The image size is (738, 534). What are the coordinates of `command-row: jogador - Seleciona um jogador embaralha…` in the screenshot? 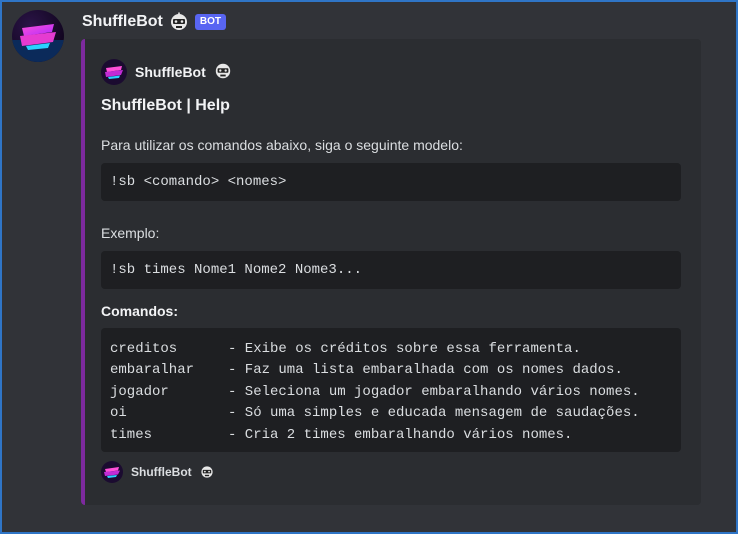 It's located at (391, 392).